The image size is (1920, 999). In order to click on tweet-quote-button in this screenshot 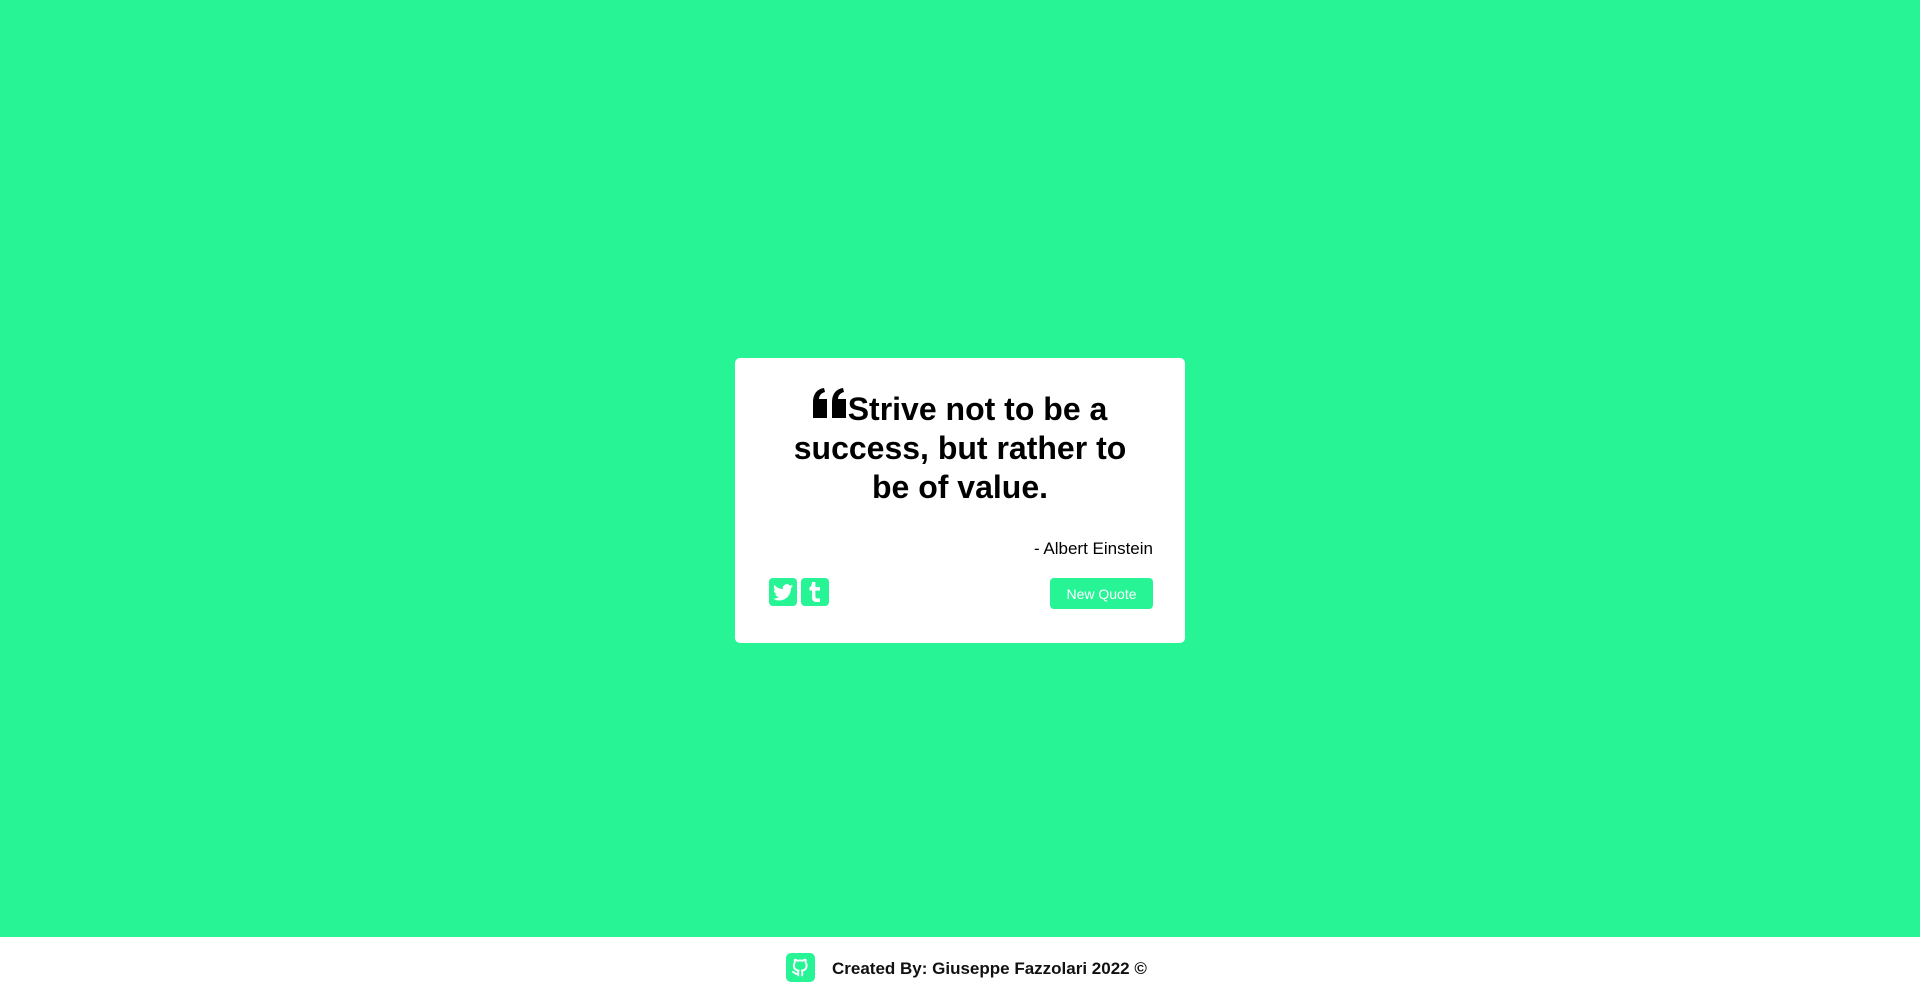, I will do `click(783, 592)`.